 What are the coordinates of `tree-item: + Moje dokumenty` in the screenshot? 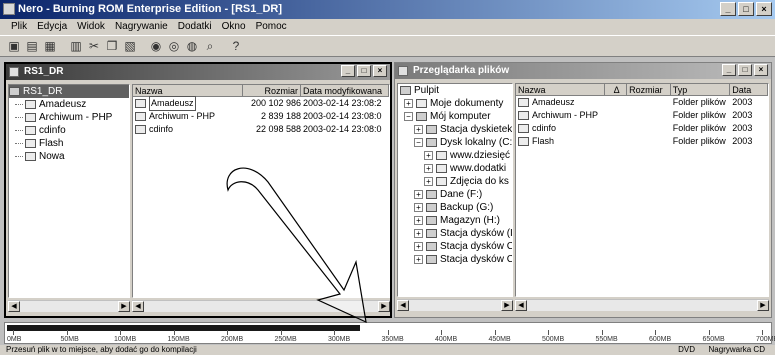 It's located at (455, 103).